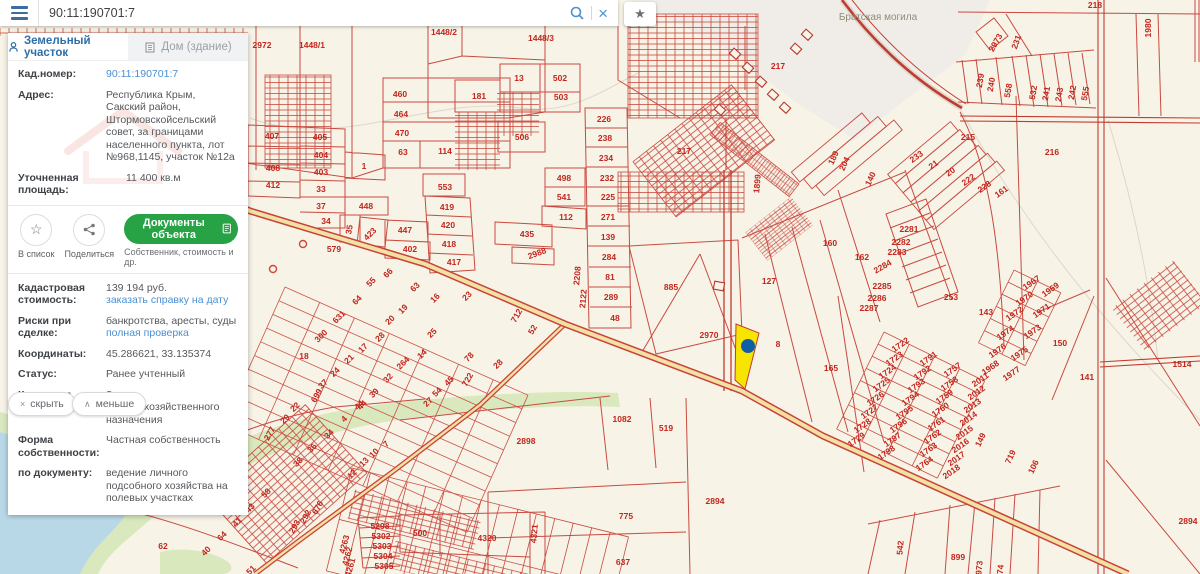 The image size is (1200, 574). I want to click on map-parcel-label: 181, so click(479, 96).